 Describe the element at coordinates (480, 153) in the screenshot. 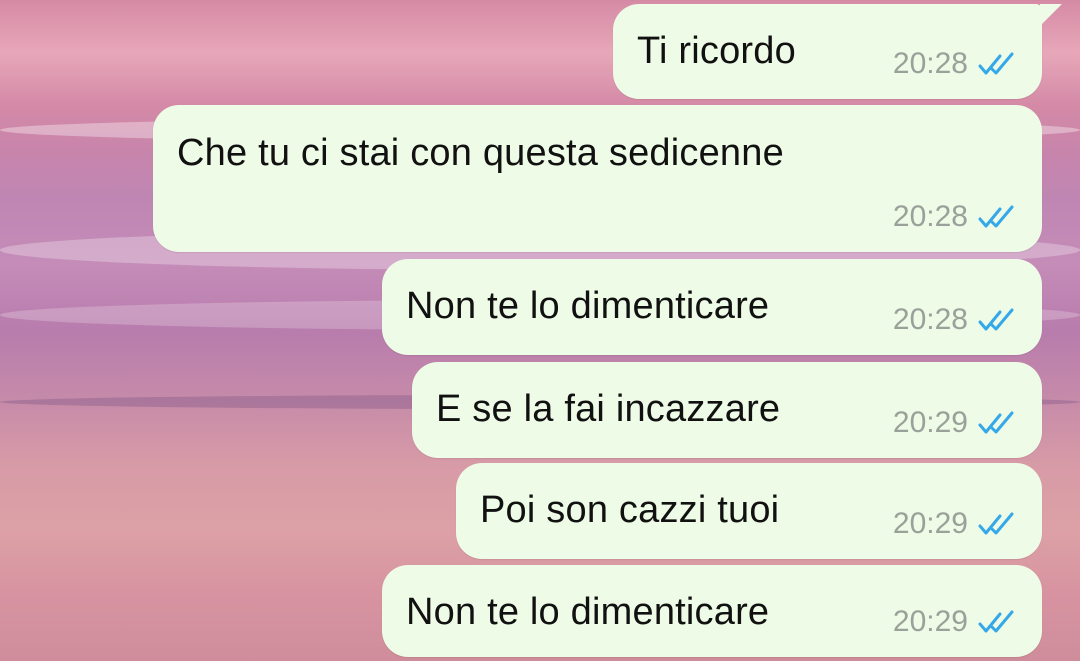

I see `message-text: Che tu ci stai con questa sedicenne` at that location.